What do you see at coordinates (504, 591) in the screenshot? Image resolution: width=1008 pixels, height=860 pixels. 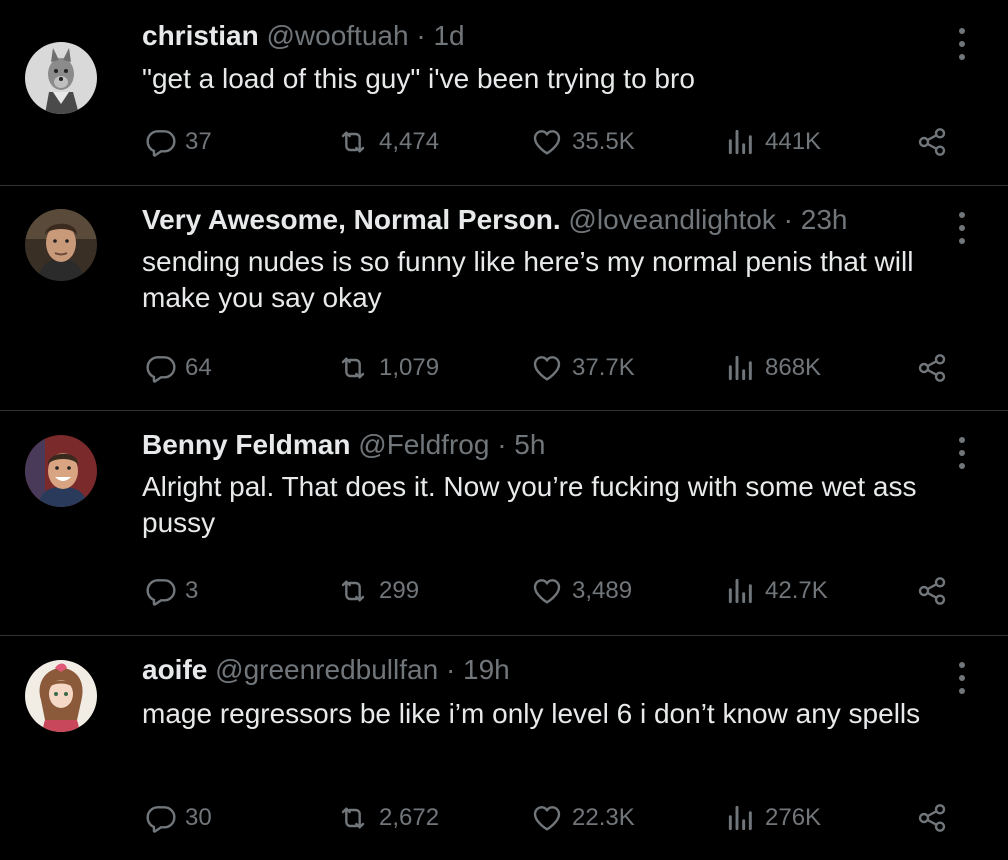 I see `action-bar: 3 299 3,489 42.7K` at bounding box center [504, 591].